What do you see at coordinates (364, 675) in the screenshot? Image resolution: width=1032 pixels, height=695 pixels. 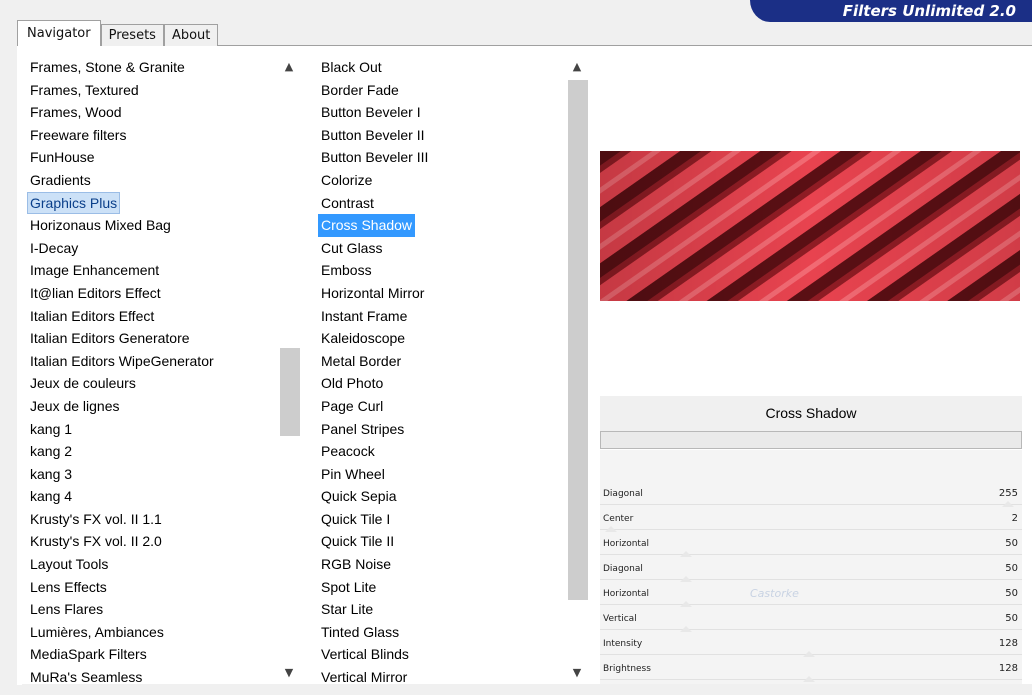 I see `filter-item: Vertical Mirror` at bounding box center [364, 675].